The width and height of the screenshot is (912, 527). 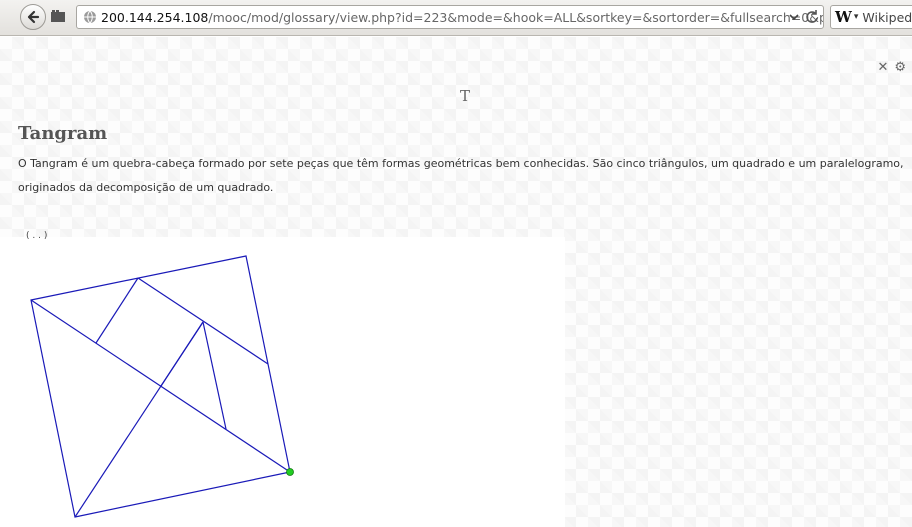 What do you see at coordinates (290, 472) in the screenshot?
I see `tangram-point` at bounding box center [290, 472].